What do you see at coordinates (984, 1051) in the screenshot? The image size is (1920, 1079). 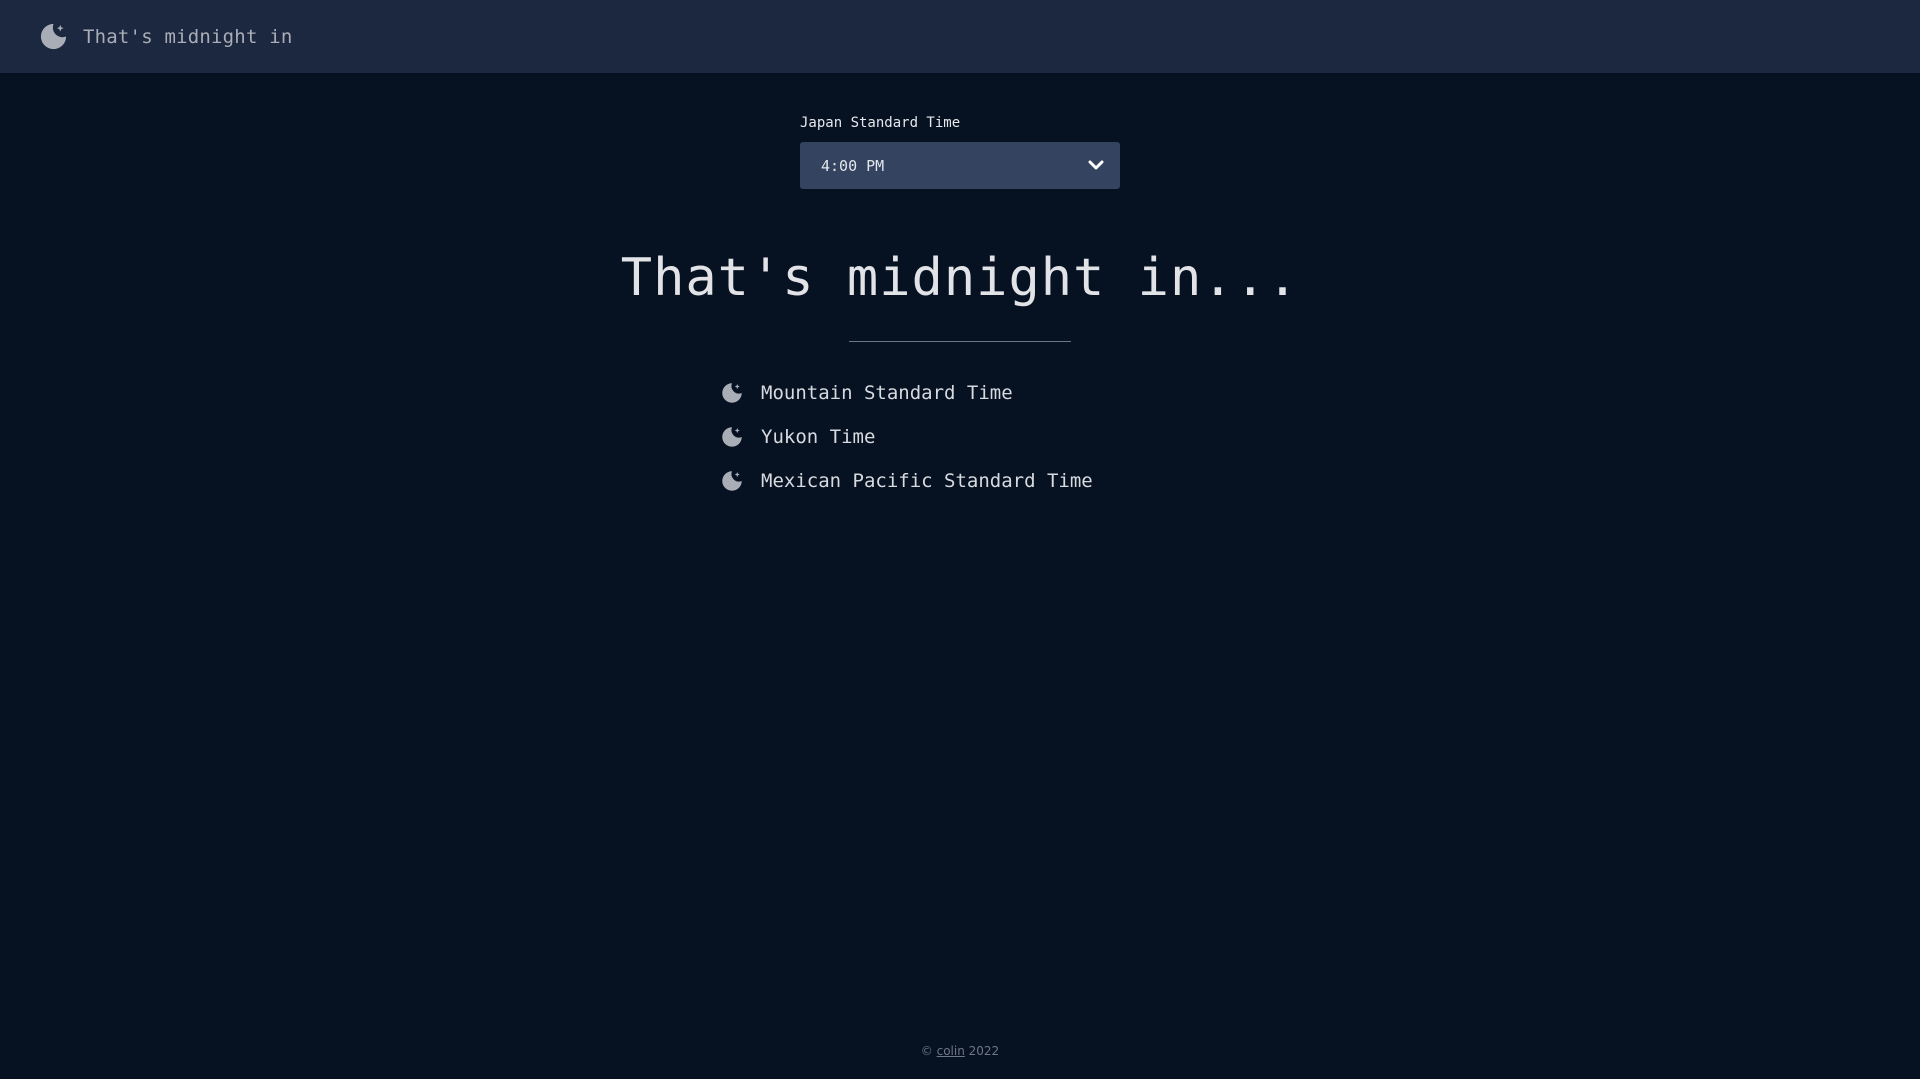 I see `copyright-year: 2022` at bounding box center [984, 1051].